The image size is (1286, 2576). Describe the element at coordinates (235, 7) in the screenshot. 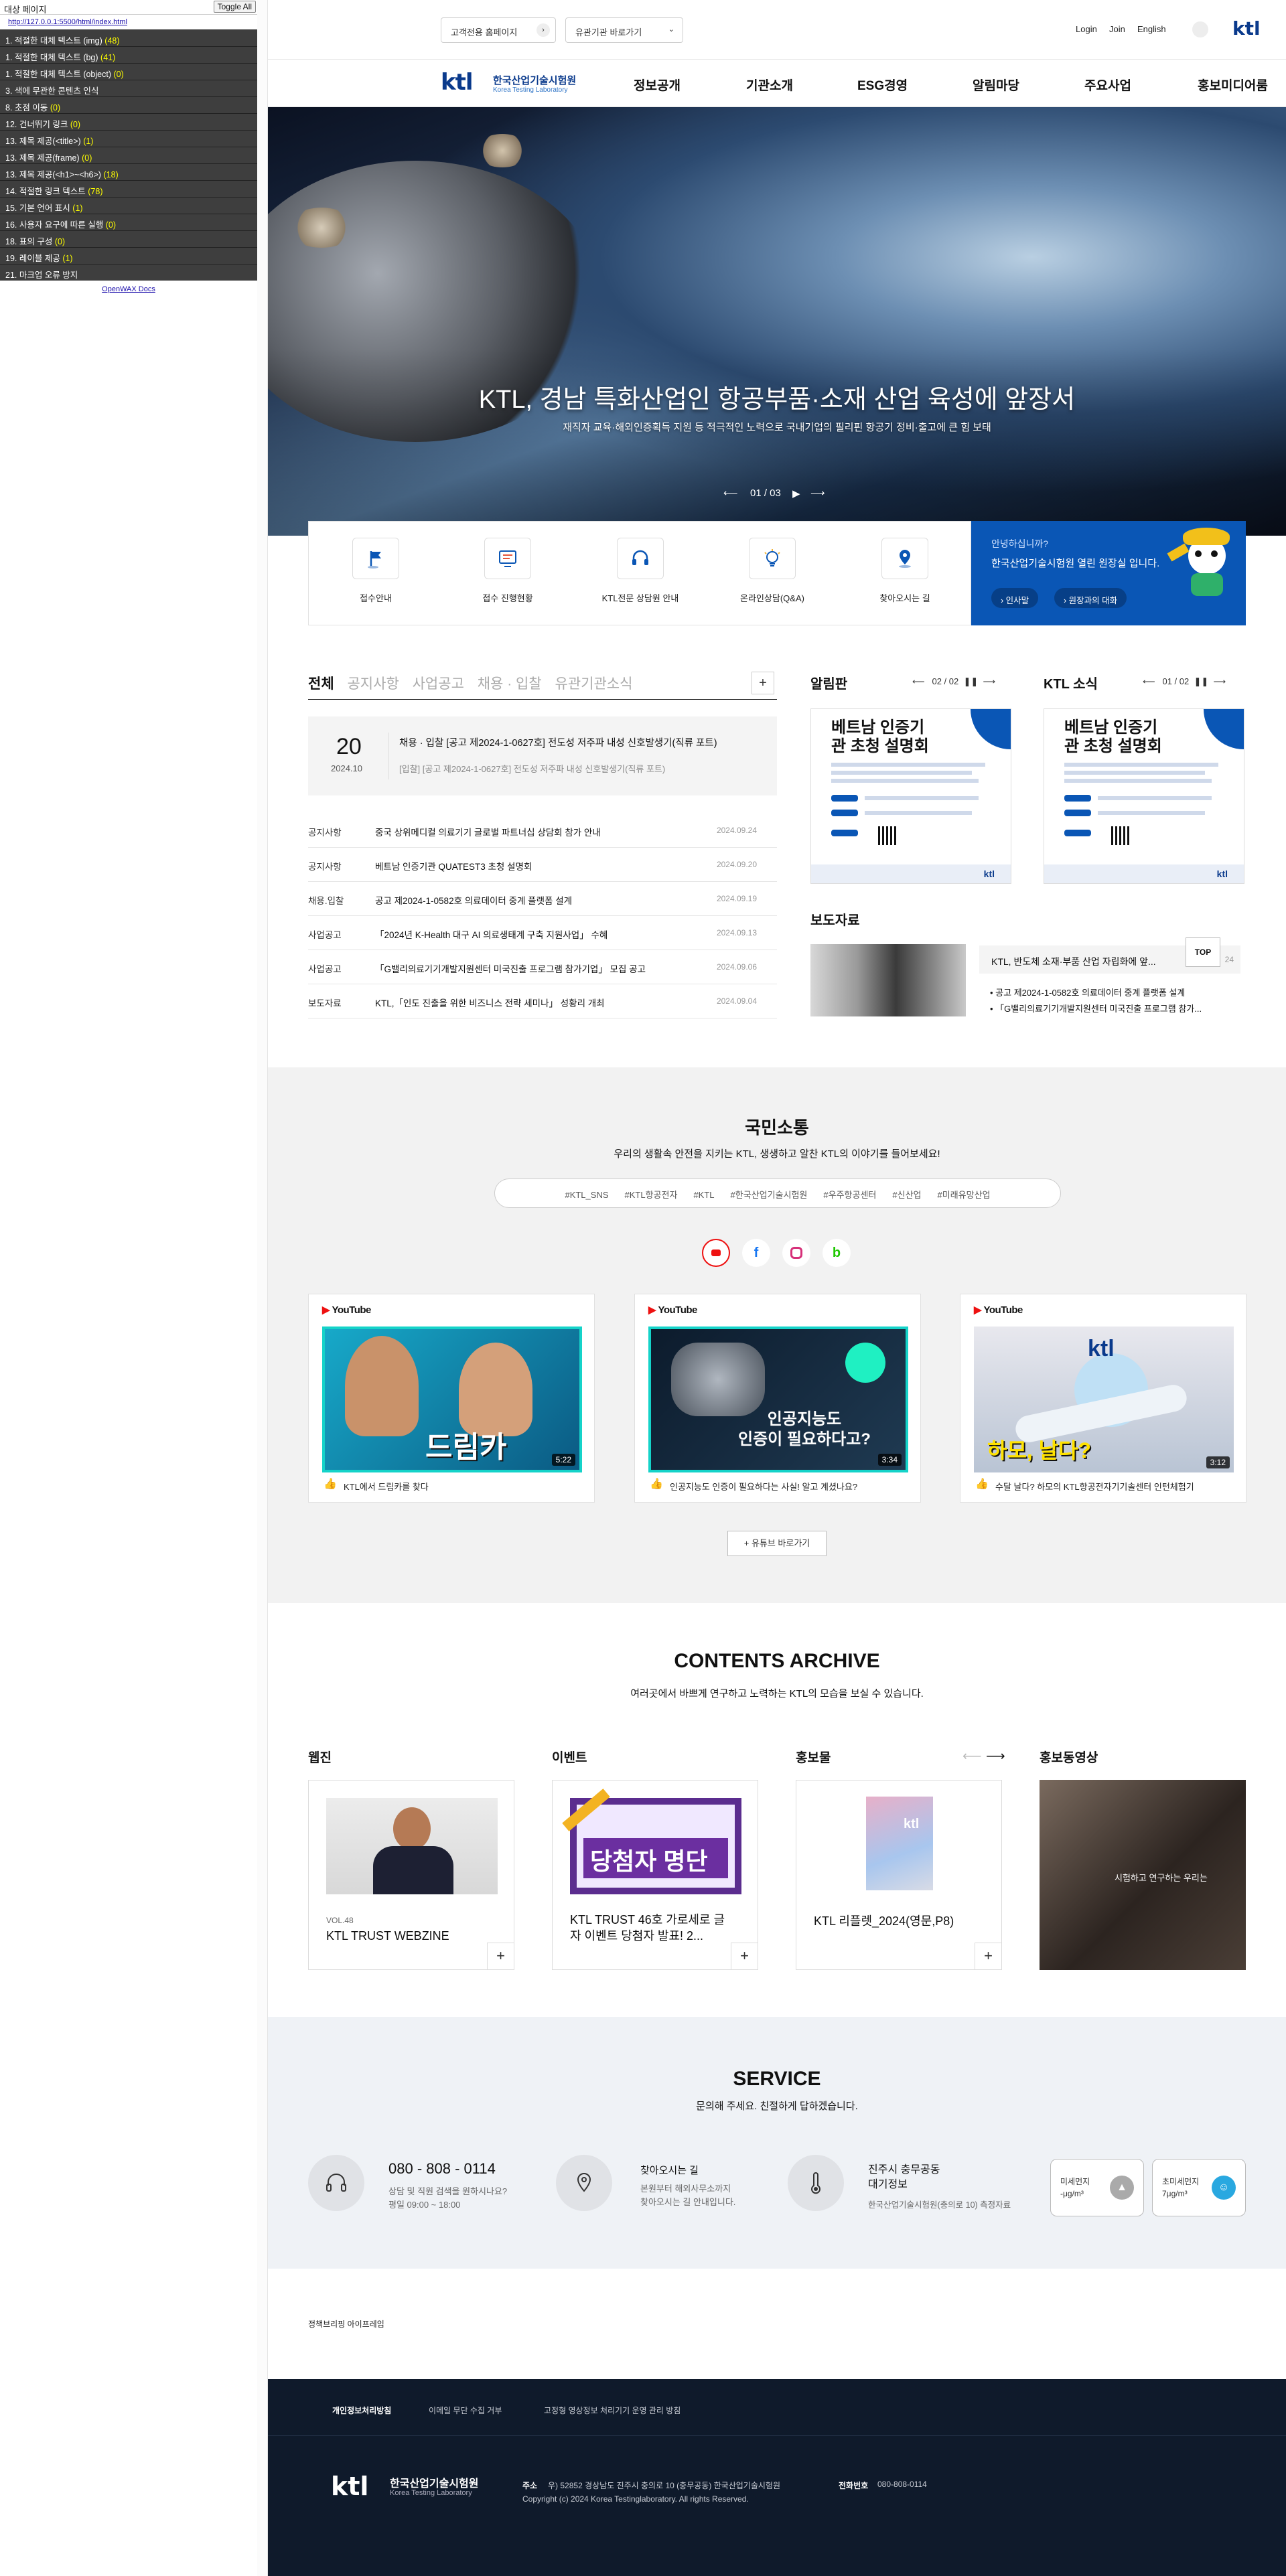

I see `toggle-all-button: Toggle All` at that location.